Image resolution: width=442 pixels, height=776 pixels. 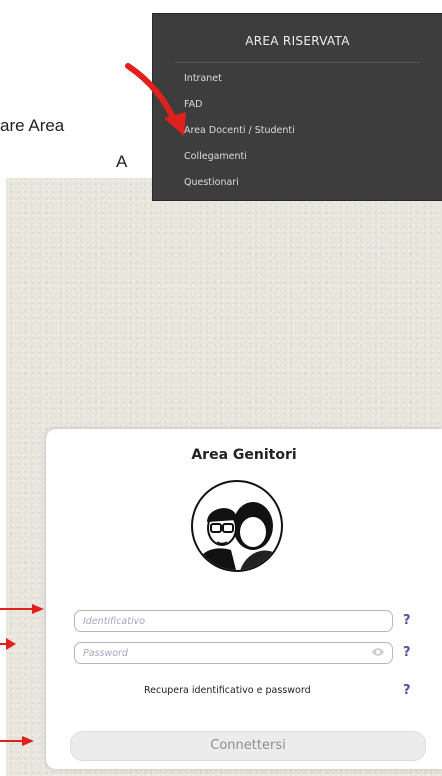 I want to click on avatar-icon, so click(x=237, y=526).